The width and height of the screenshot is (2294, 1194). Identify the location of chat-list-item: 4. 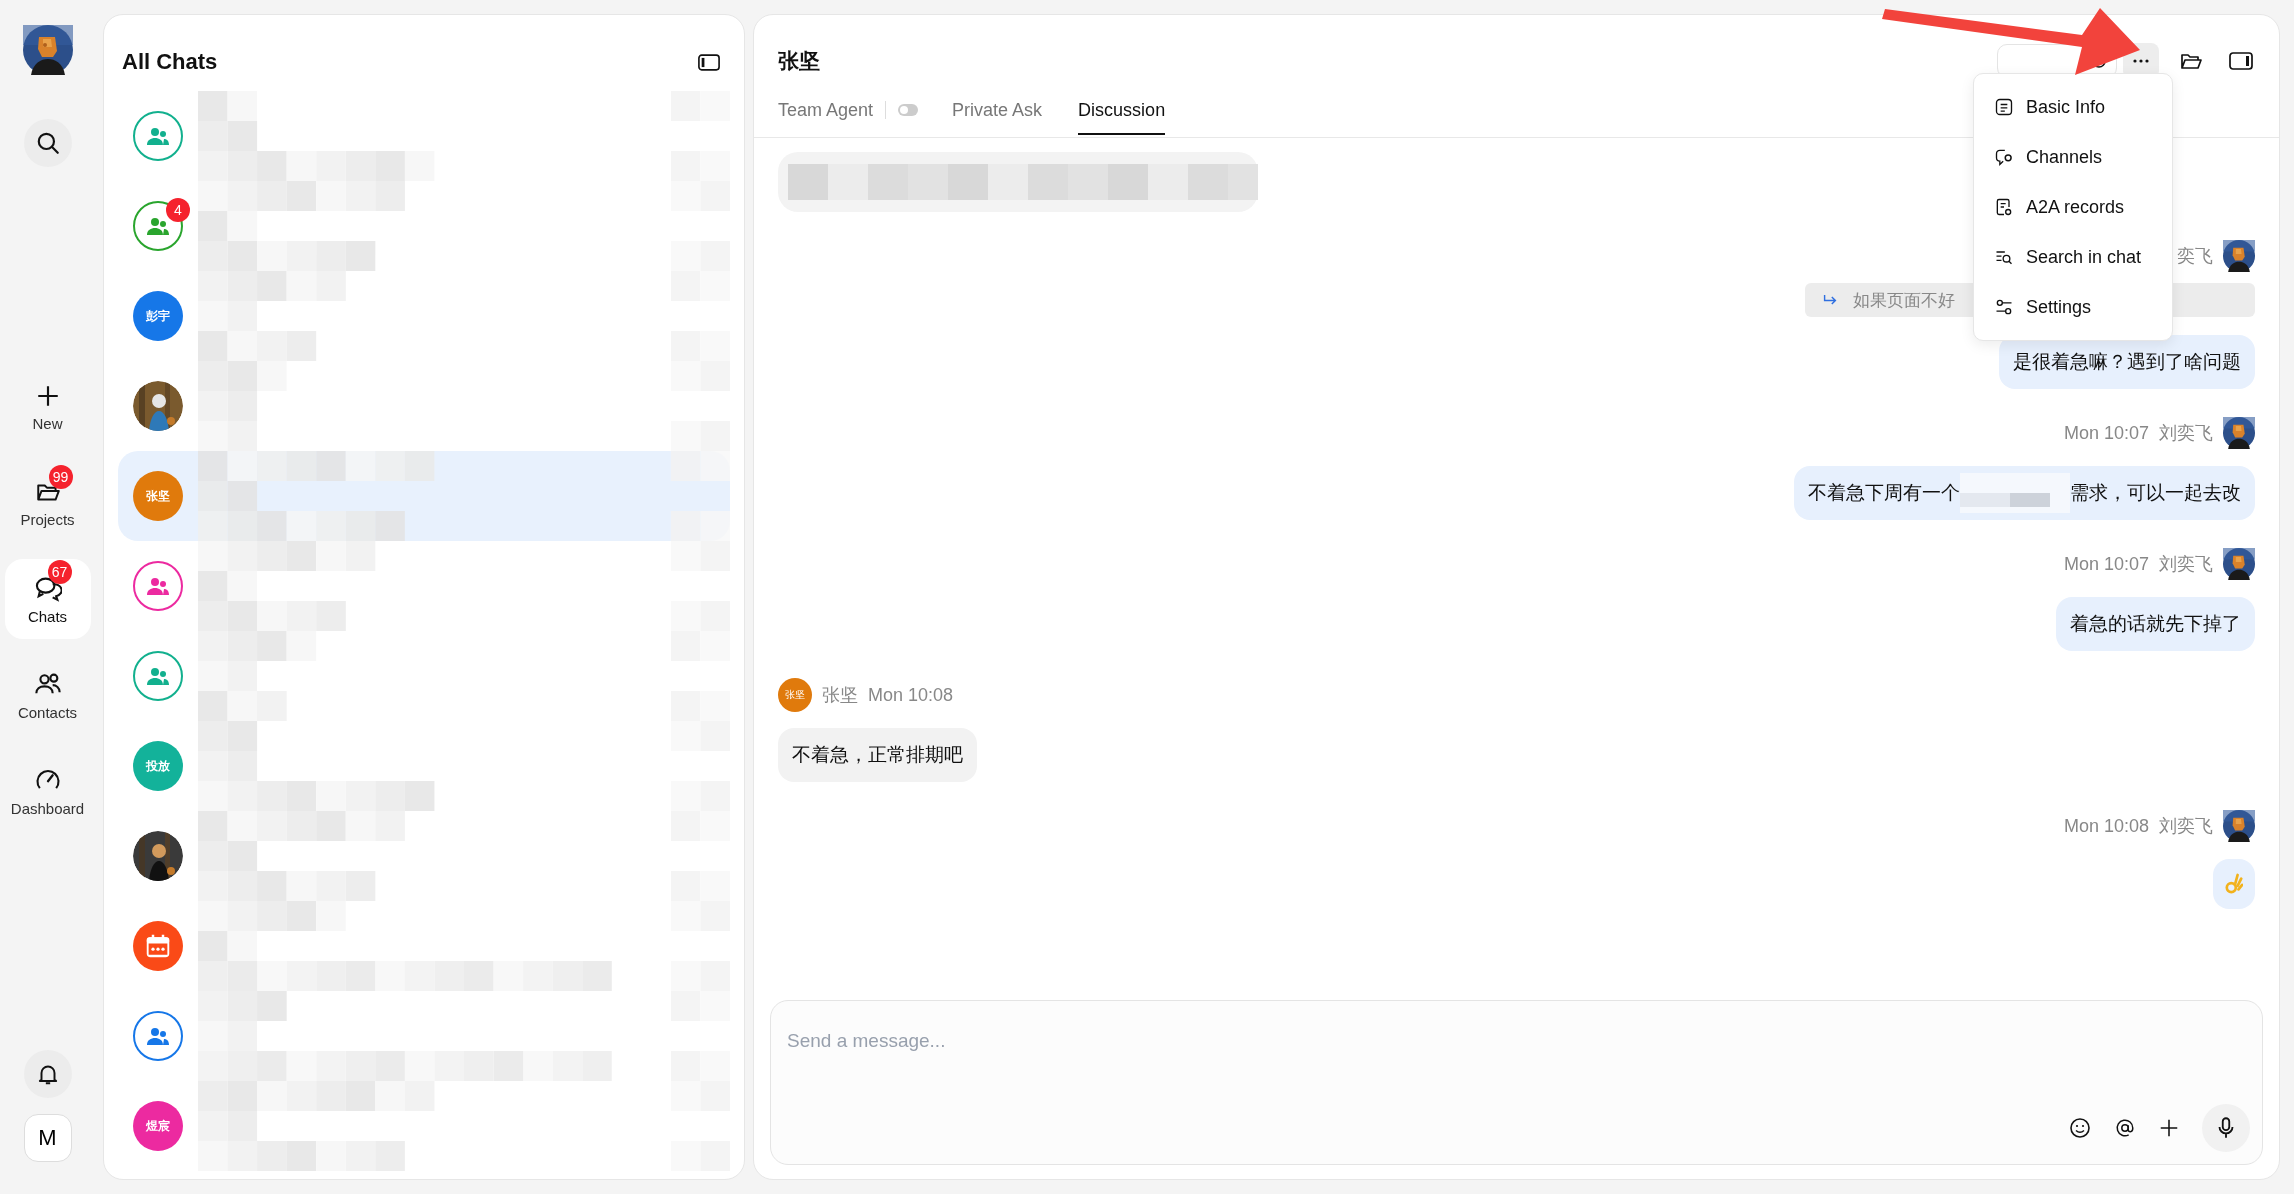
(424, 226).